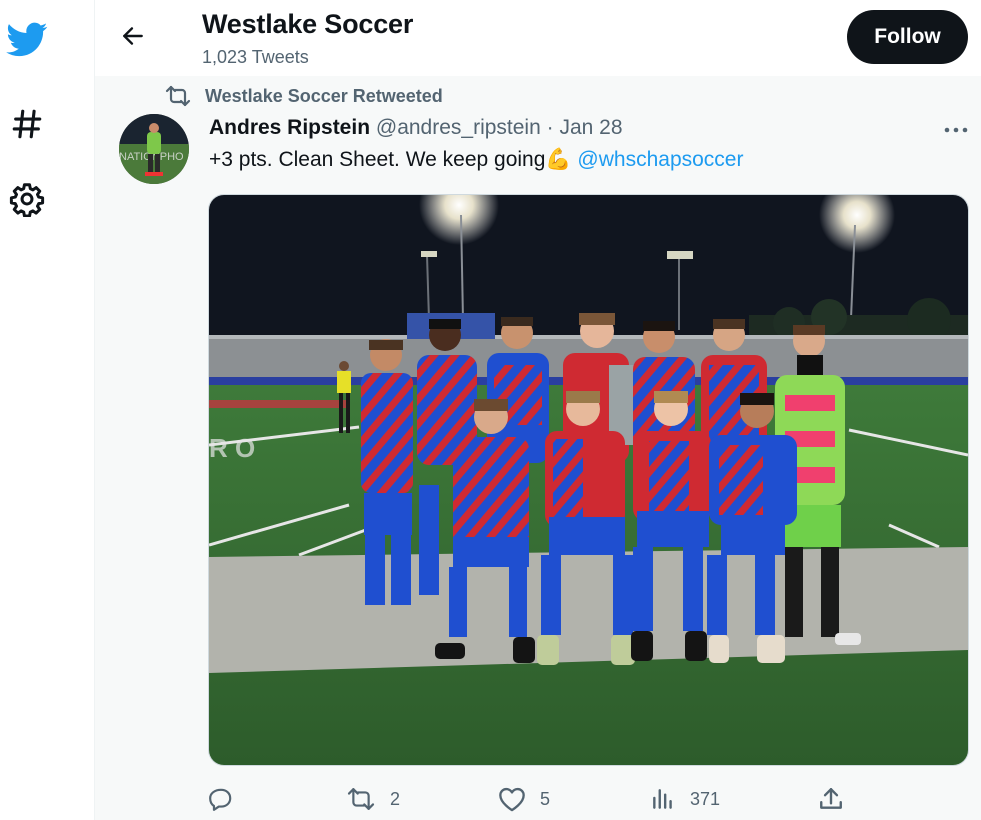 Image resolution: width=981 pixels, height=820 pixels. Describe the element at coordinates (27, 124) in the screenshot. I see `hashtag-icon` at that location.